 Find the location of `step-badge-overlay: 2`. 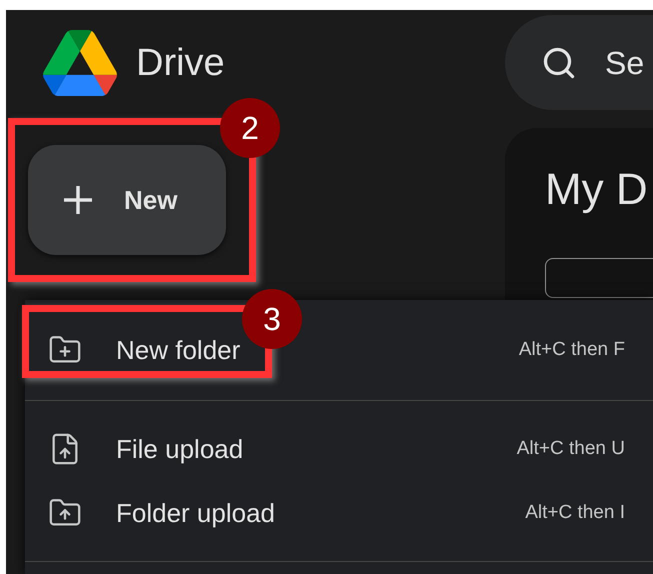

step-badge-overlay: 2 is located at coordinates (250, 128).